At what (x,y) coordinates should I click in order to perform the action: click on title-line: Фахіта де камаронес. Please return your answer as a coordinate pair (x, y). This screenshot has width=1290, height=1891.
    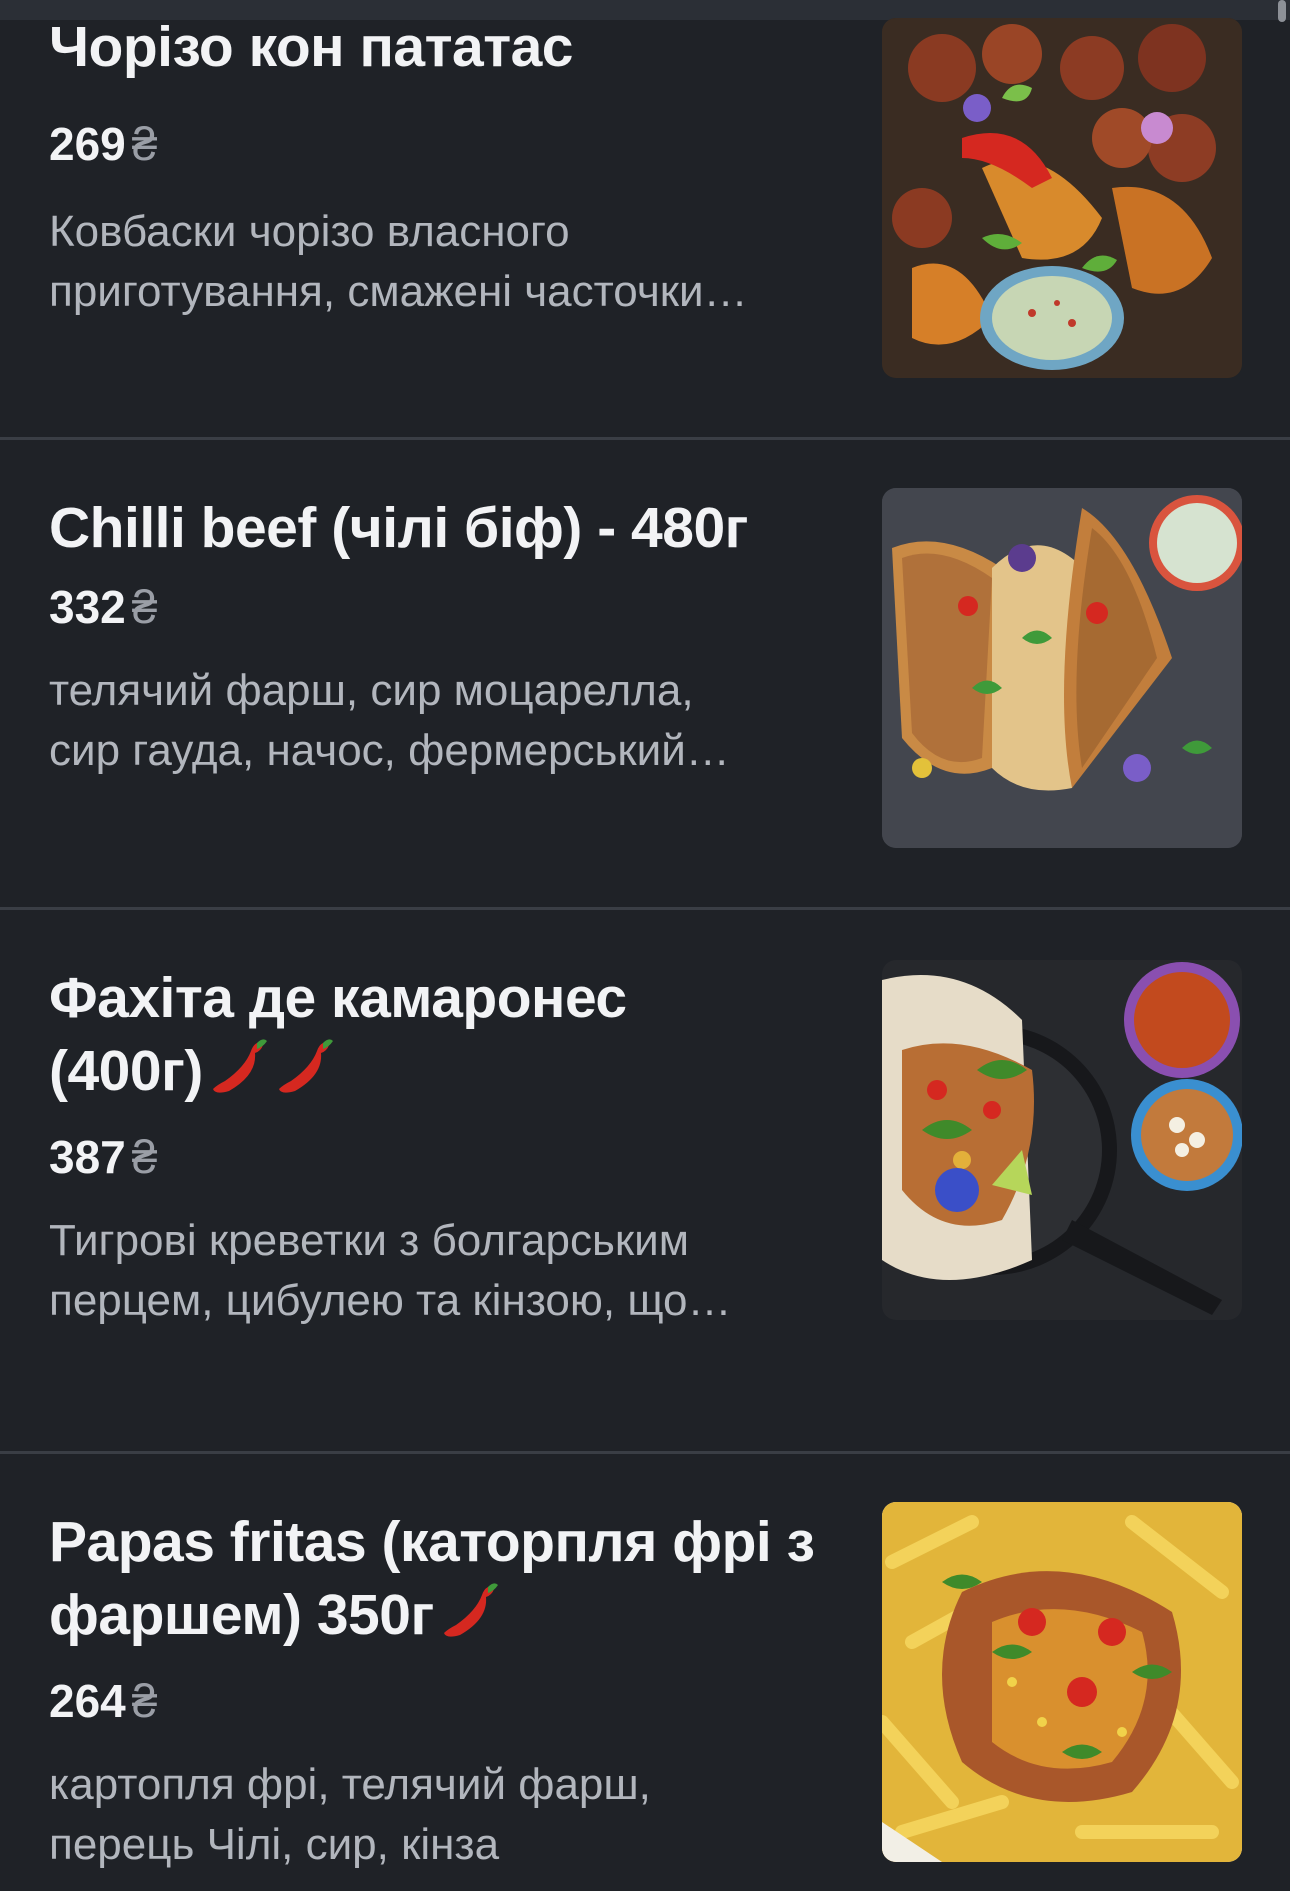
    Looking at the image, I should click on (338, 998).